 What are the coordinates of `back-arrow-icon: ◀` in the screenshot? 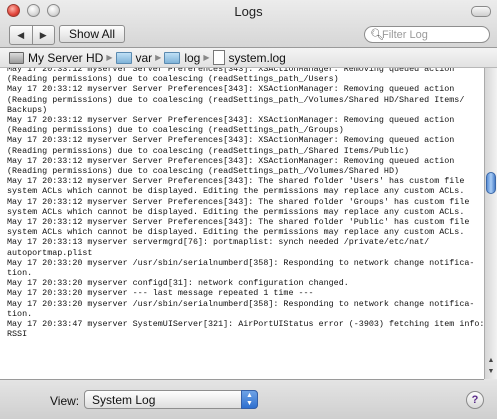 It's located at (21, 34).